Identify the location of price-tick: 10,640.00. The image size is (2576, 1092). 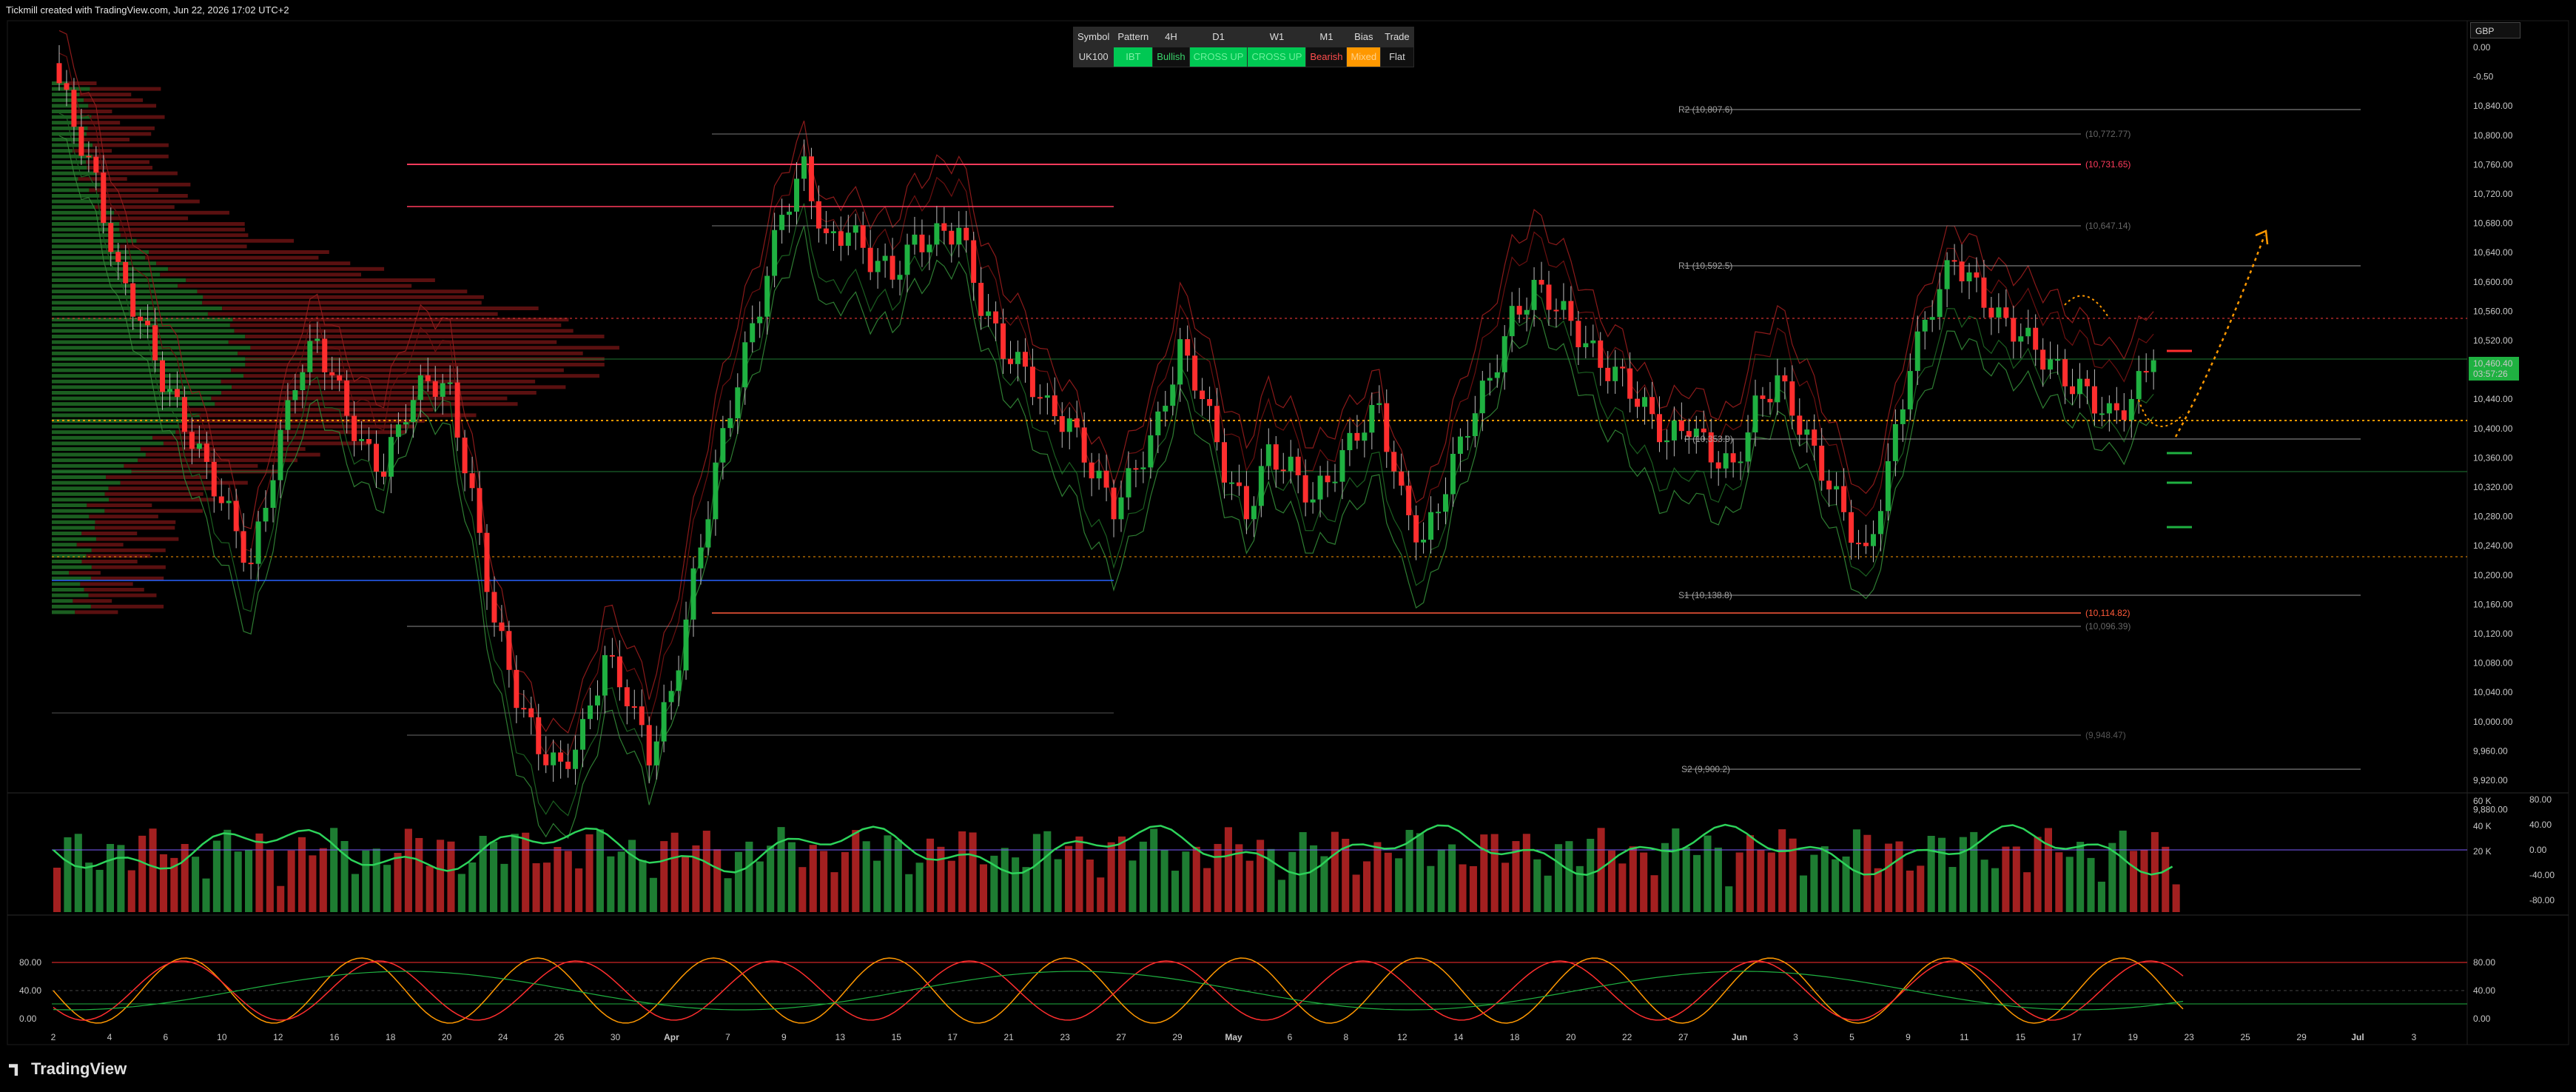
(2493, 253).